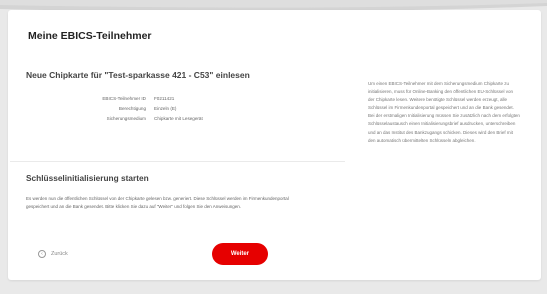  I want to click on next-button: Weiter, so click(240, 254).